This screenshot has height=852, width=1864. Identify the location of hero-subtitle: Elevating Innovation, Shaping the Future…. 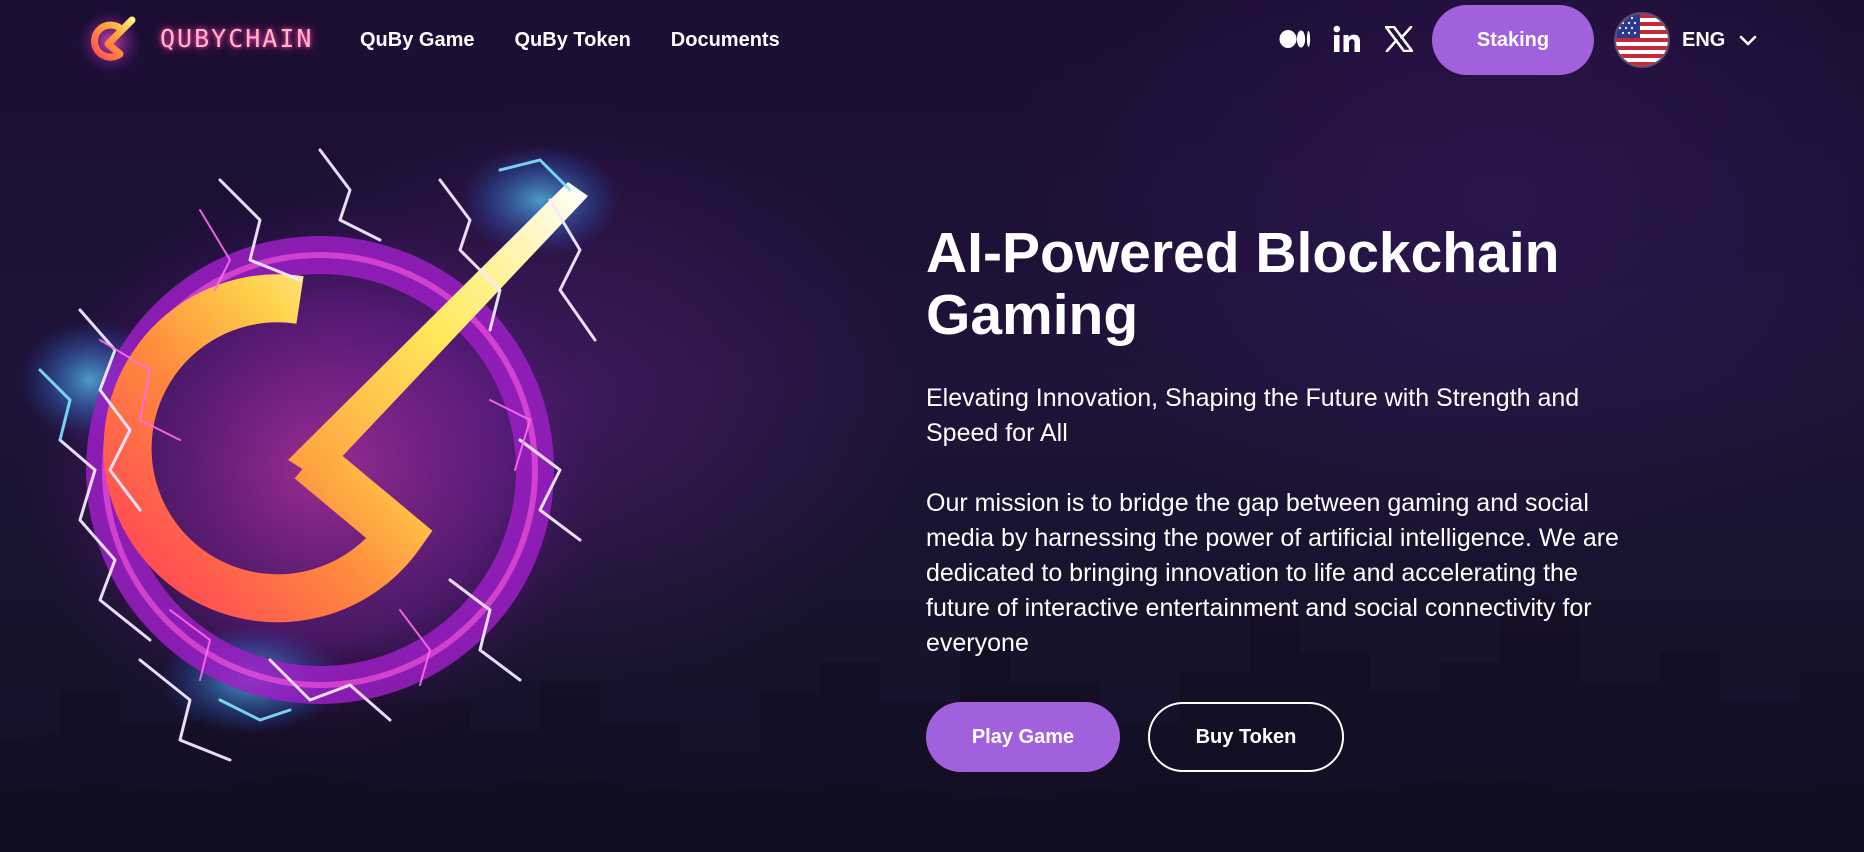
(1253, 415).